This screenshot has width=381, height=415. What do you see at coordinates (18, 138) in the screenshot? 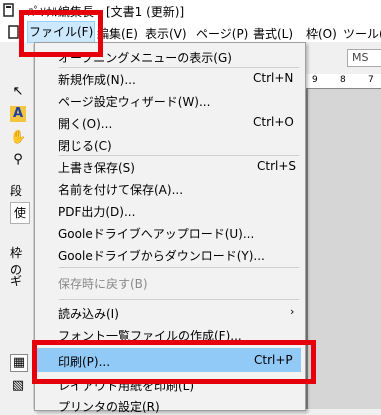
I see `hand-icon: ✋` at bounding box center [18, 138].